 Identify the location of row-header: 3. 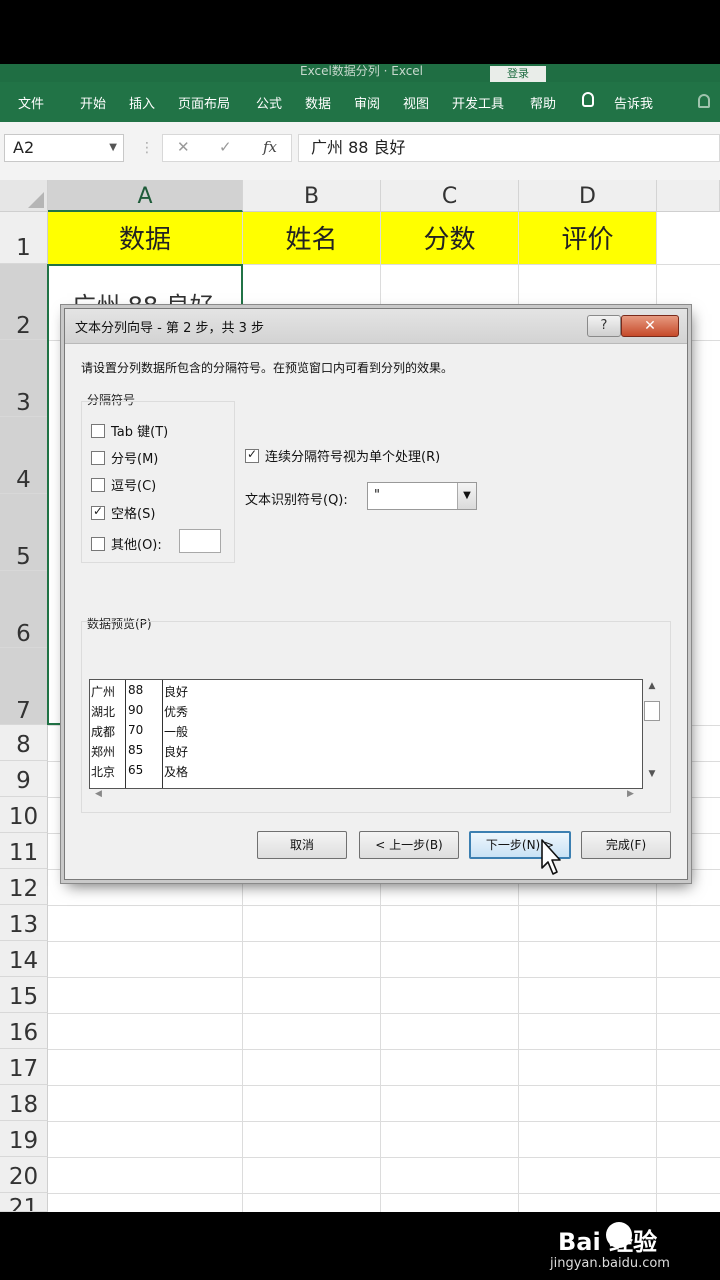
(24, 378).